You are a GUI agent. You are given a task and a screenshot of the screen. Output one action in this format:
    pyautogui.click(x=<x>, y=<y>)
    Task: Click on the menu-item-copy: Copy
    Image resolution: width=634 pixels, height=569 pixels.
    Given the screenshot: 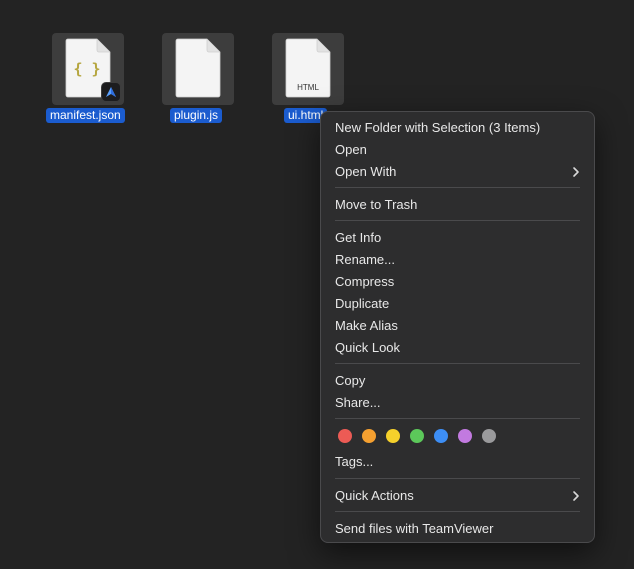 What is the action you would take?
    pyautogui.click(x=457, y=381)
    